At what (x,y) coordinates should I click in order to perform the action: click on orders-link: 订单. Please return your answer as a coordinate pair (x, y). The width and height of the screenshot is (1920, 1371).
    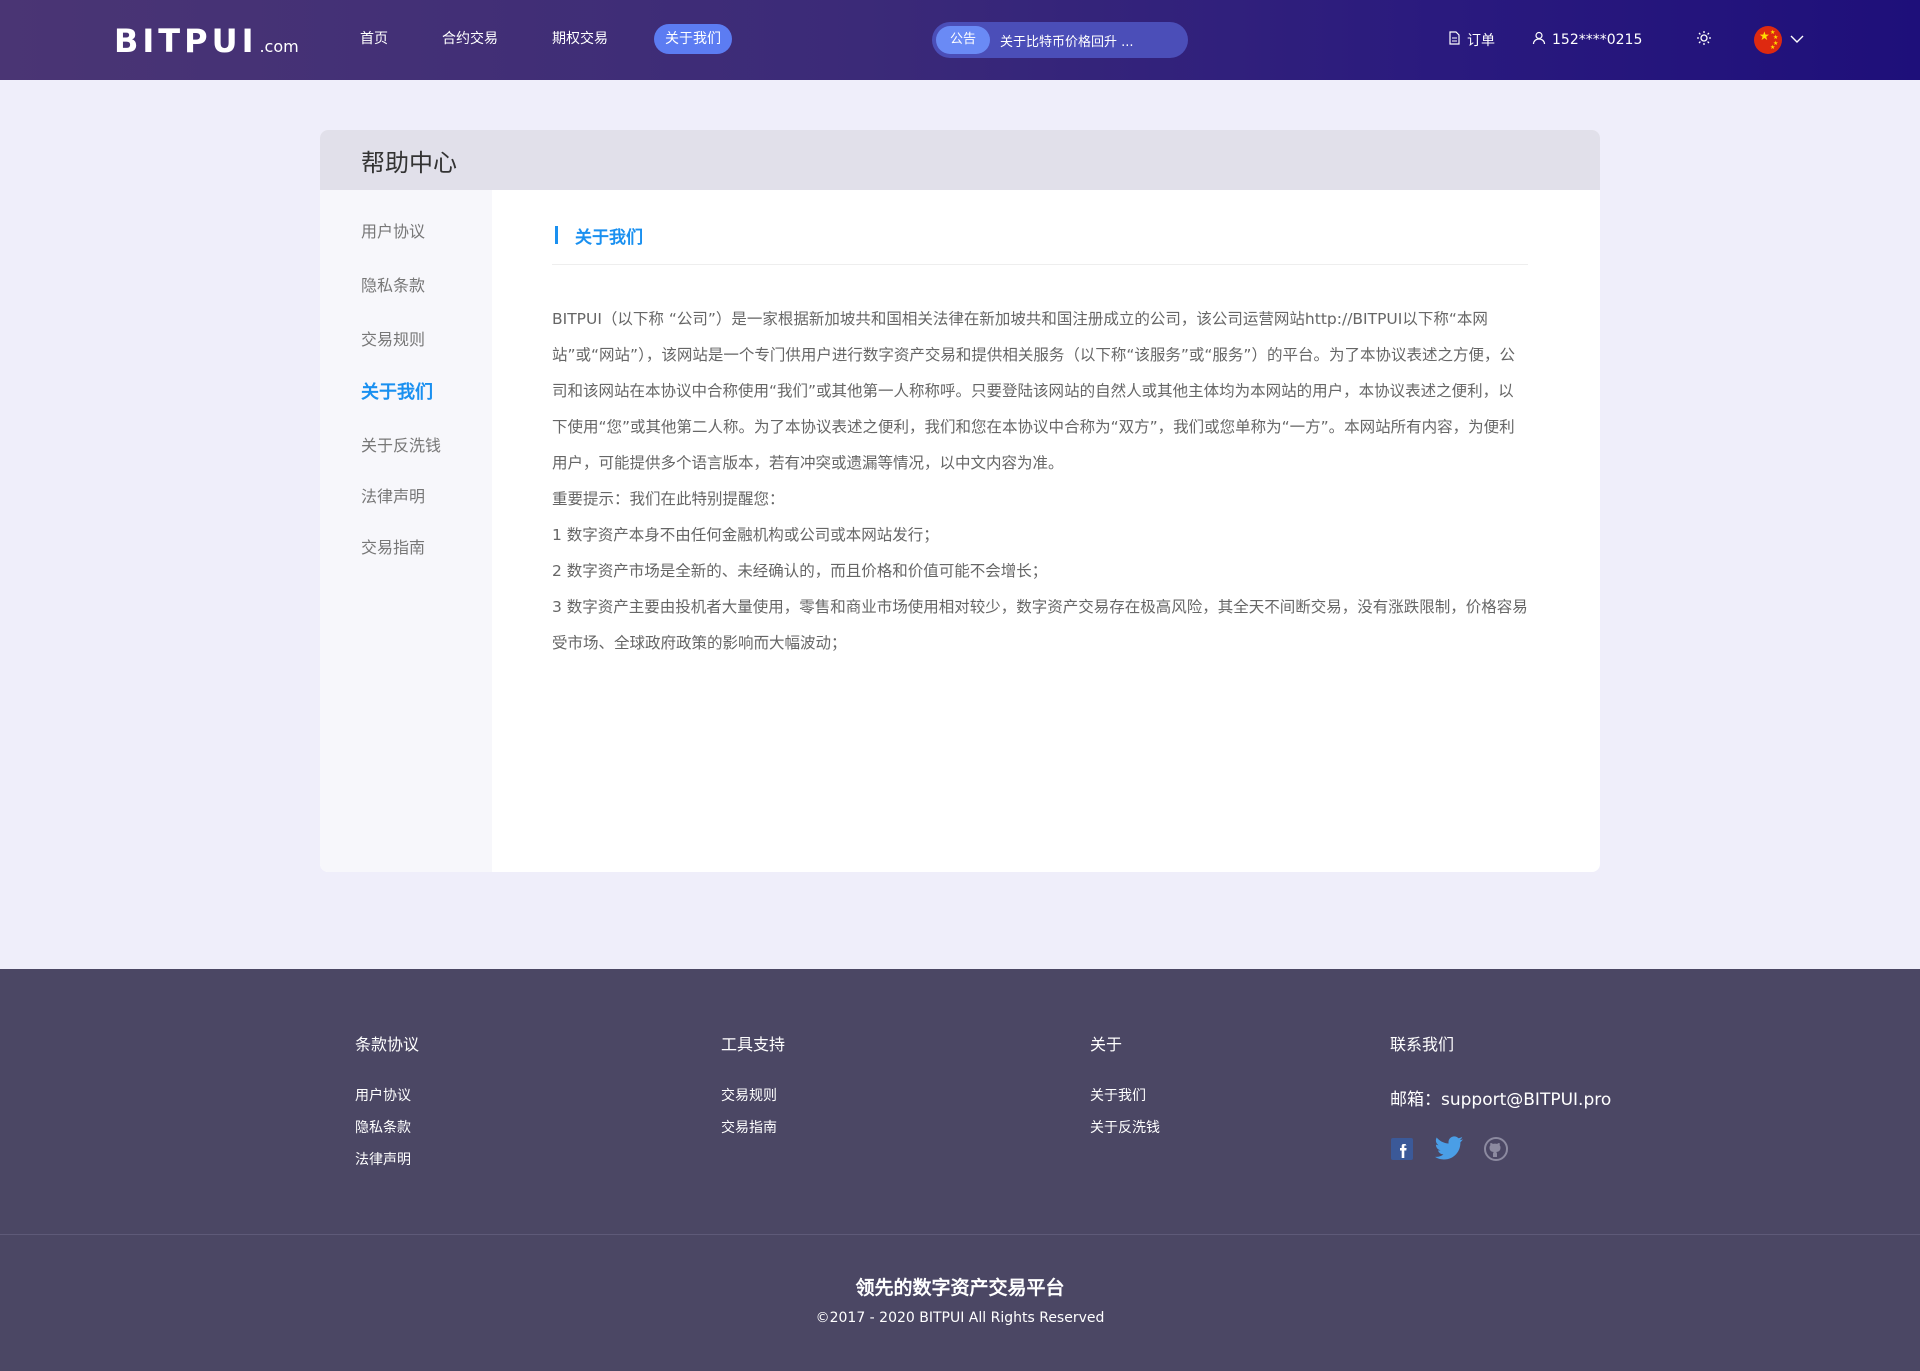
    Looking at the image, I should click on (1471, 40).